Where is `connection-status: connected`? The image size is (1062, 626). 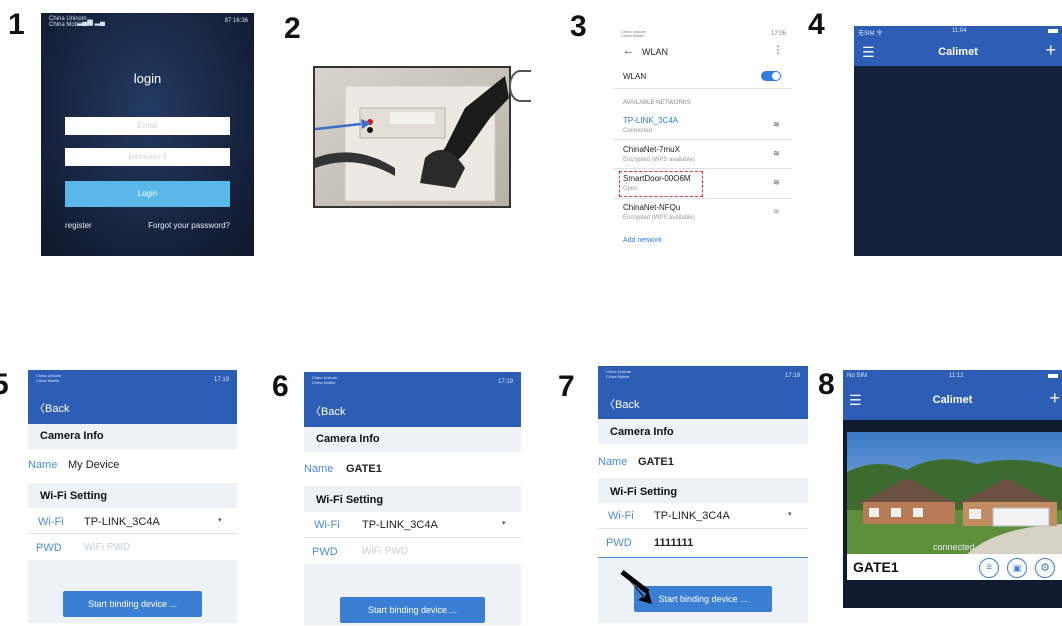 connection-status: connected is located at coordinates (954, 547).